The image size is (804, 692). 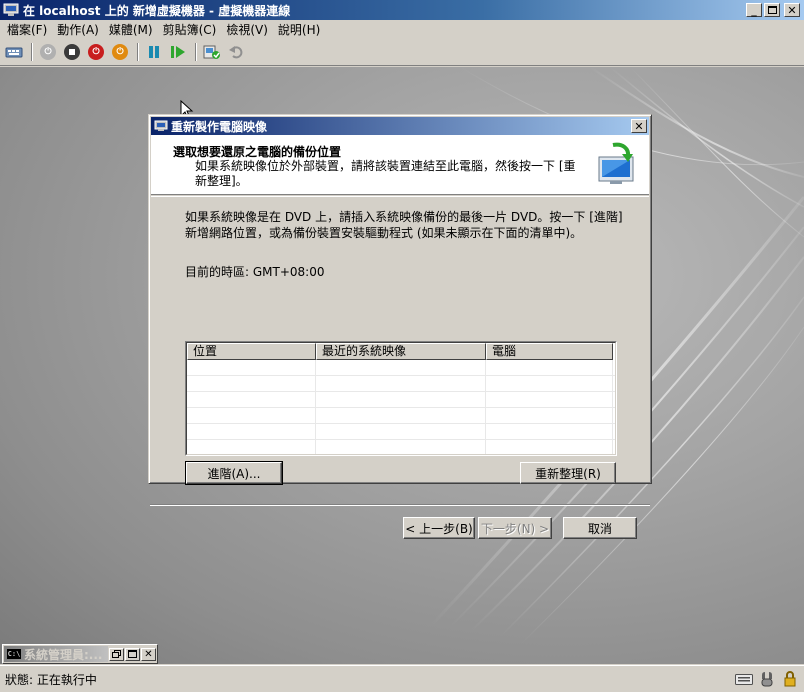 I want to click on dialog-title: 重新製作電腦映像, so click(x=219, y=126).